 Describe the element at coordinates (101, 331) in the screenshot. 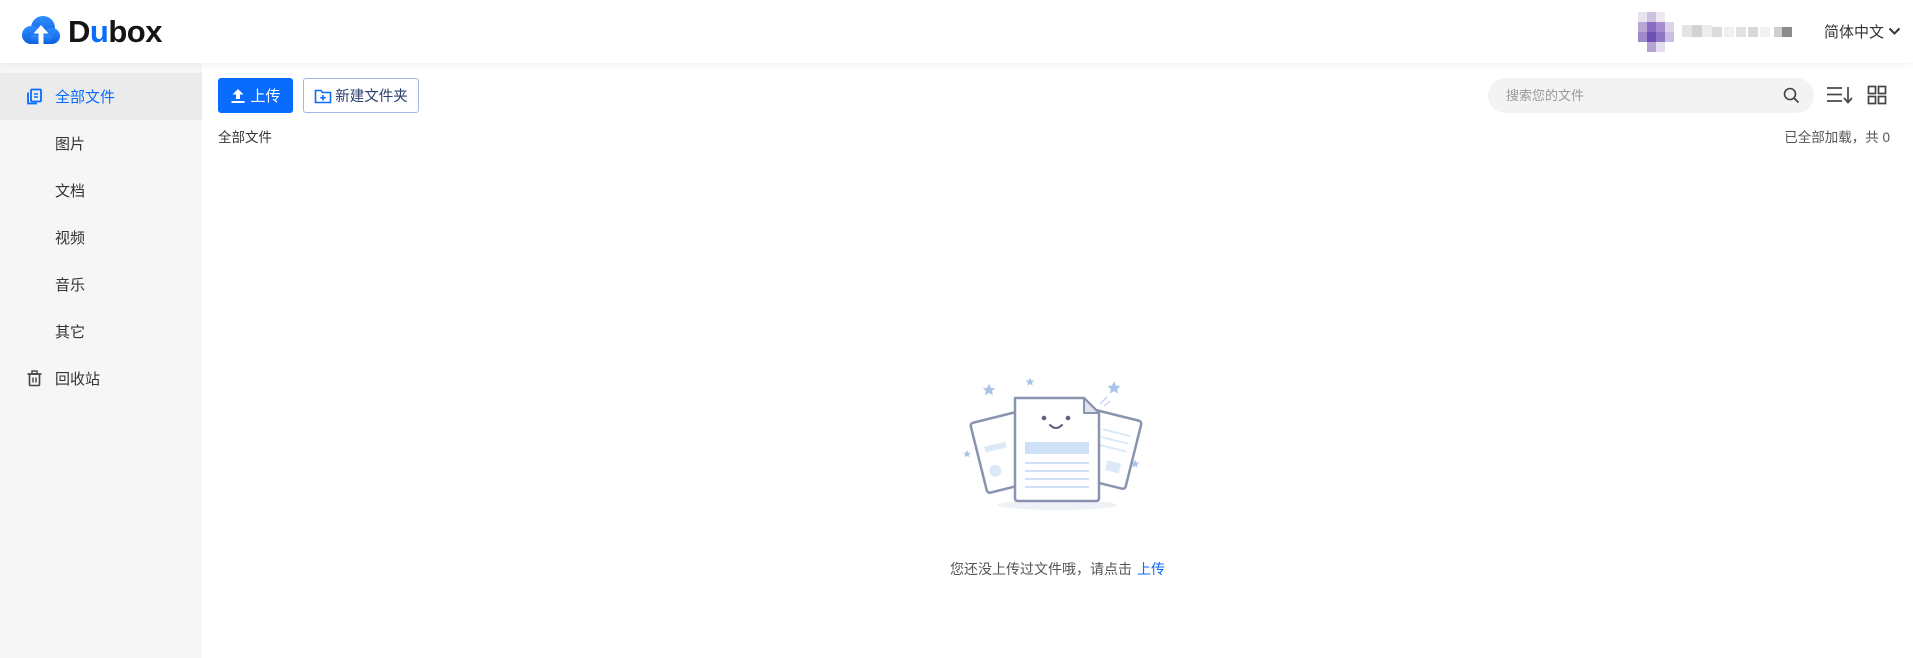

I see `sidebar-item-others: 其它` at that location.